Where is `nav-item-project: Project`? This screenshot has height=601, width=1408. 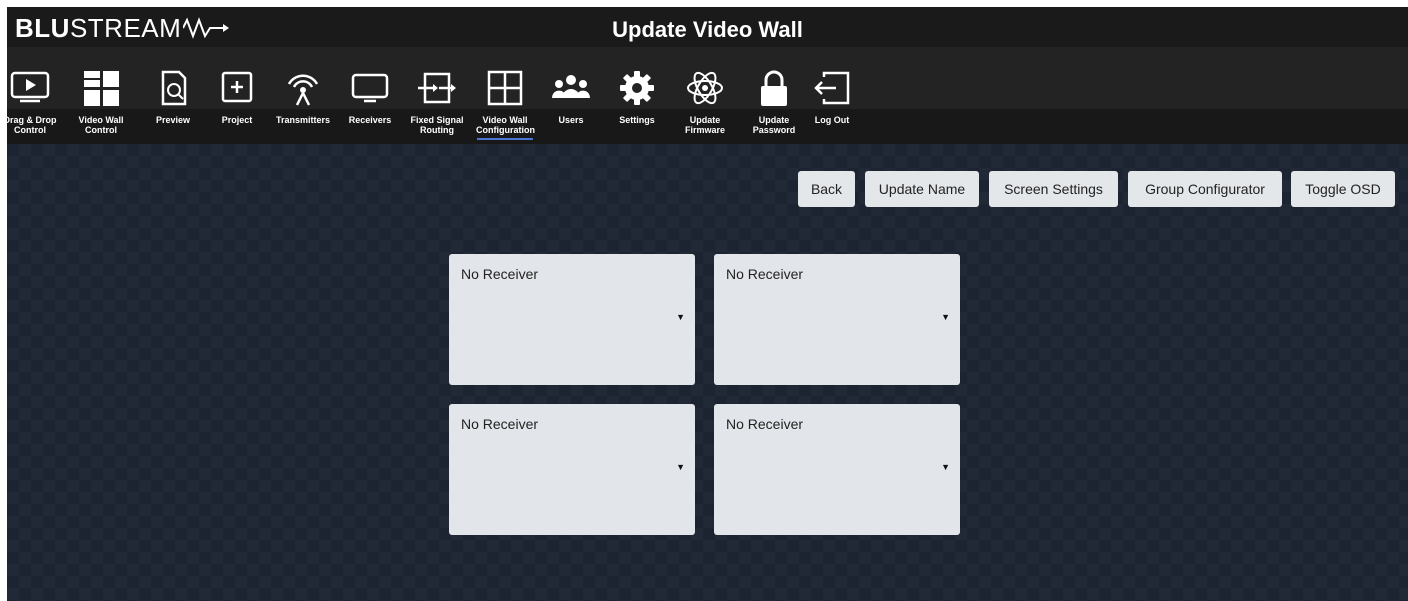
nav-item-project: Project is located at coordinates (237, 95).